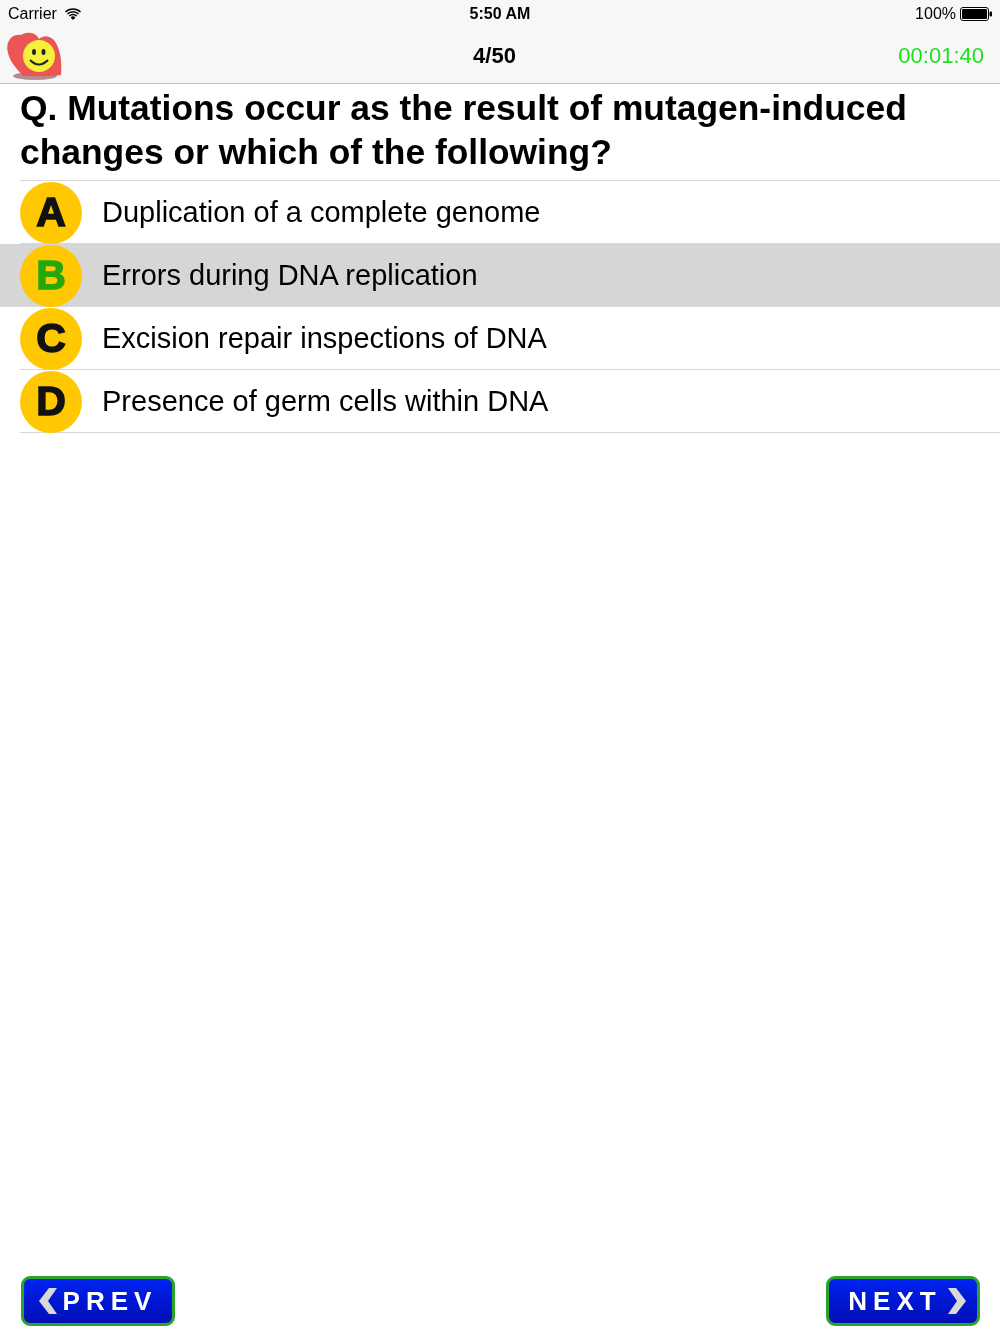  What do you see at coordinates (51, 275) in the screenshot?
I see `option-letter: B` at bounding box center [51, 275].